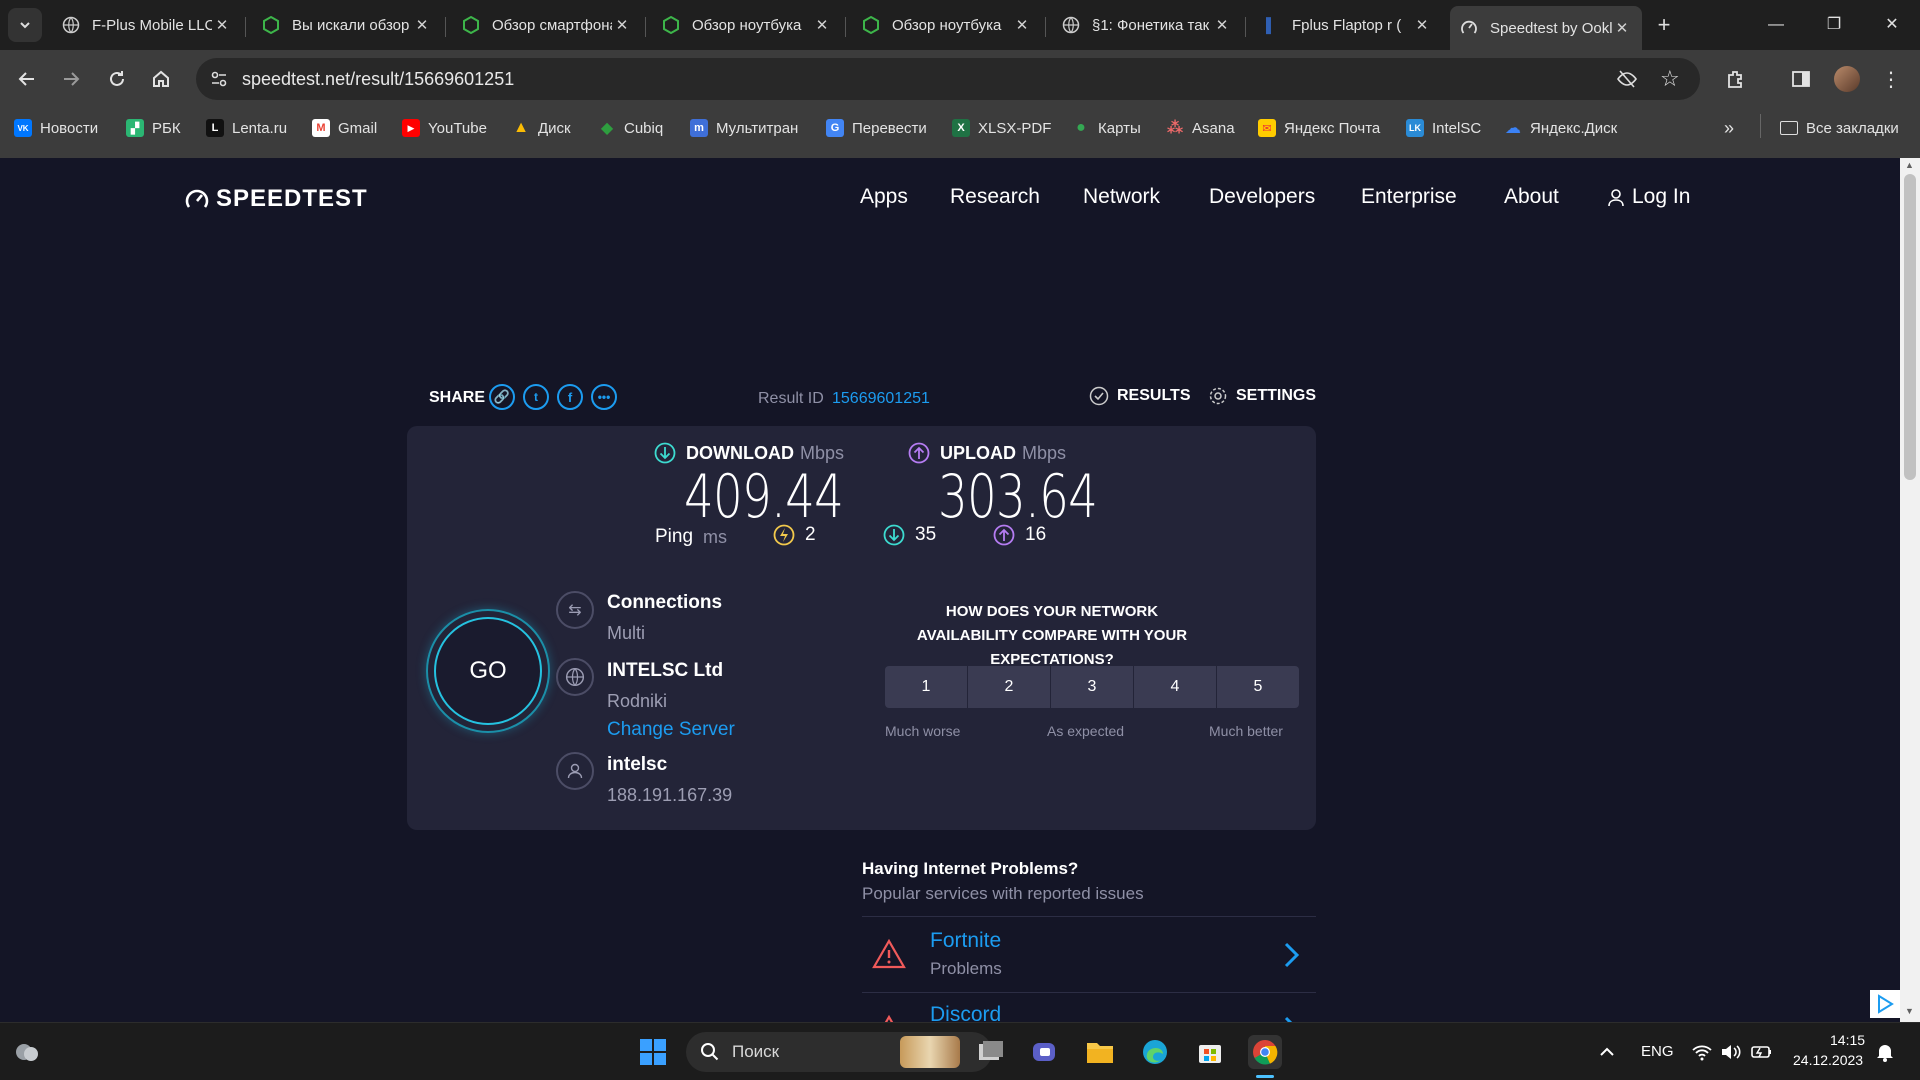 This screenshot has width=1920, height=1080. What do you see at coordinates (1729, 128) in the screenshot?
I see `more-bookmarks-button: »` at bounding box center [1729, 128].